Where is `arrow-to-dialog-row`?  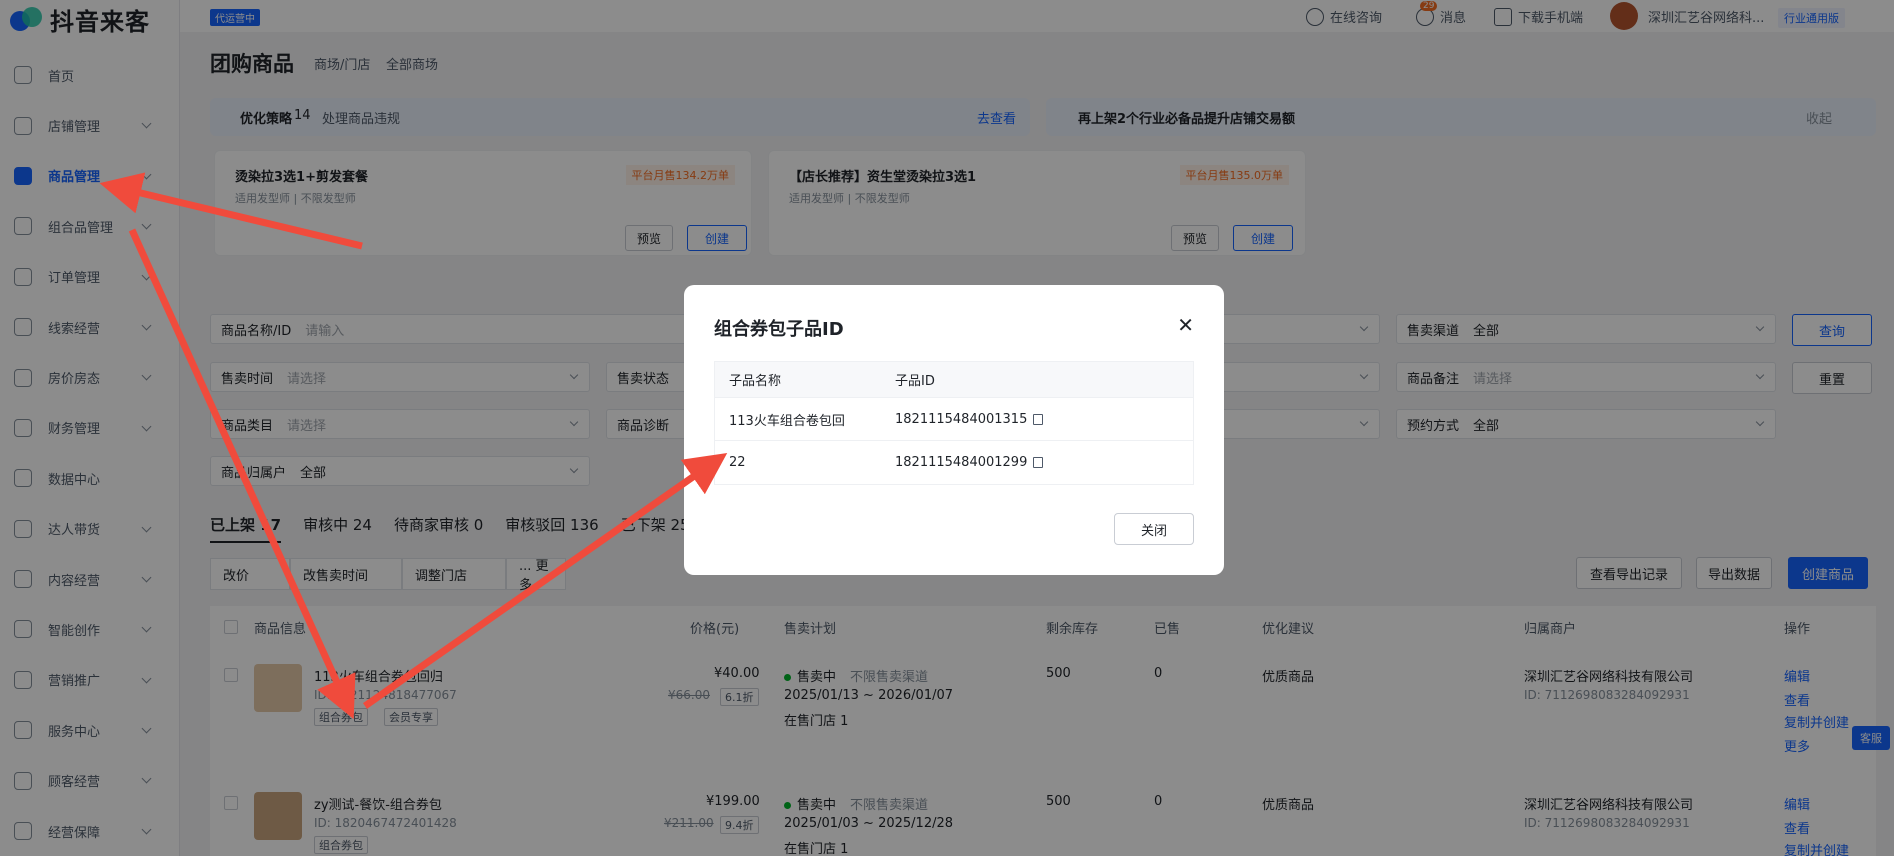 arrow-to-dialog-row is located at coordinates (545, 580).